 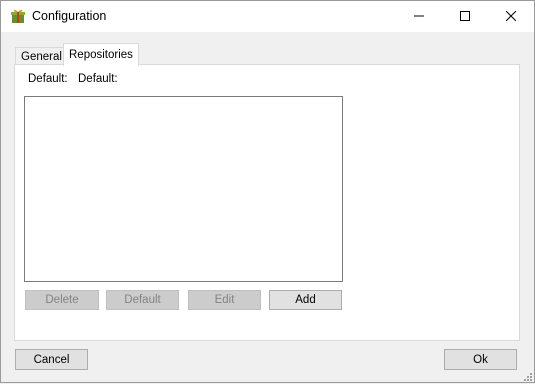 I want to click on cancel-button: Cancel, so click(x=51, y=359).